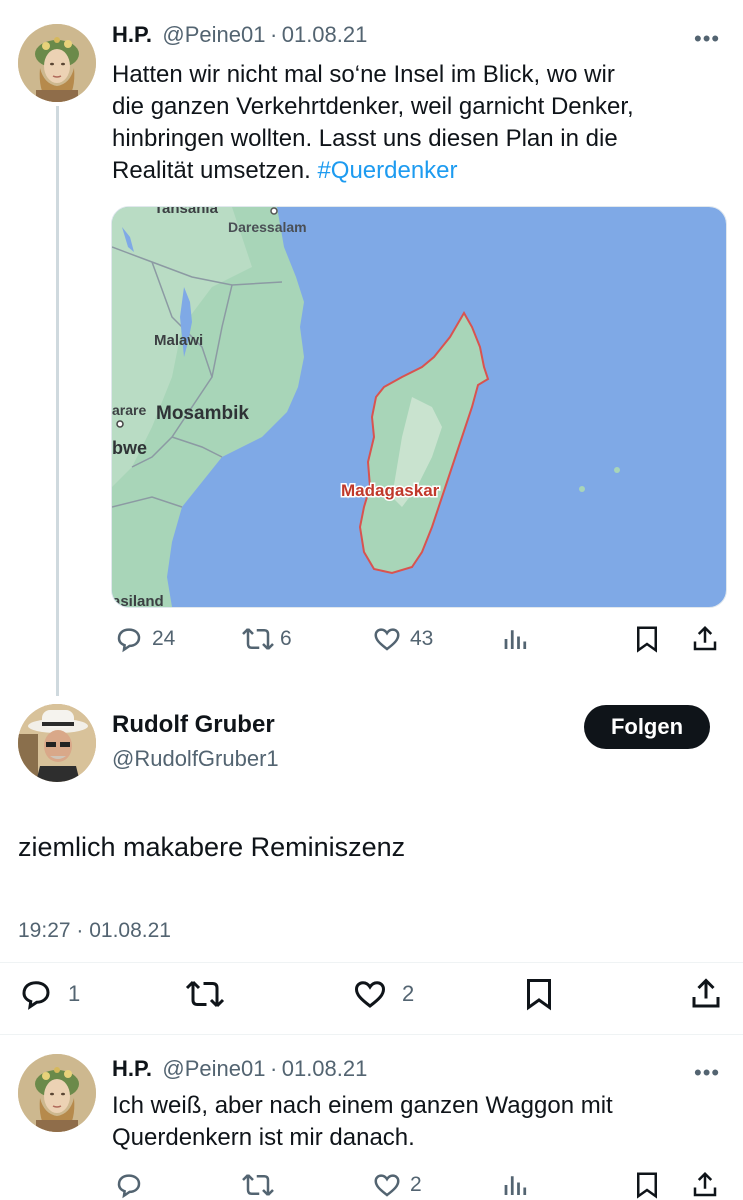 This screenshot has width=743, height=1200. What do you see at coordinates (402, 639) in the screenshot?
I see `like-button: 43` at bounding box center [402, 639].